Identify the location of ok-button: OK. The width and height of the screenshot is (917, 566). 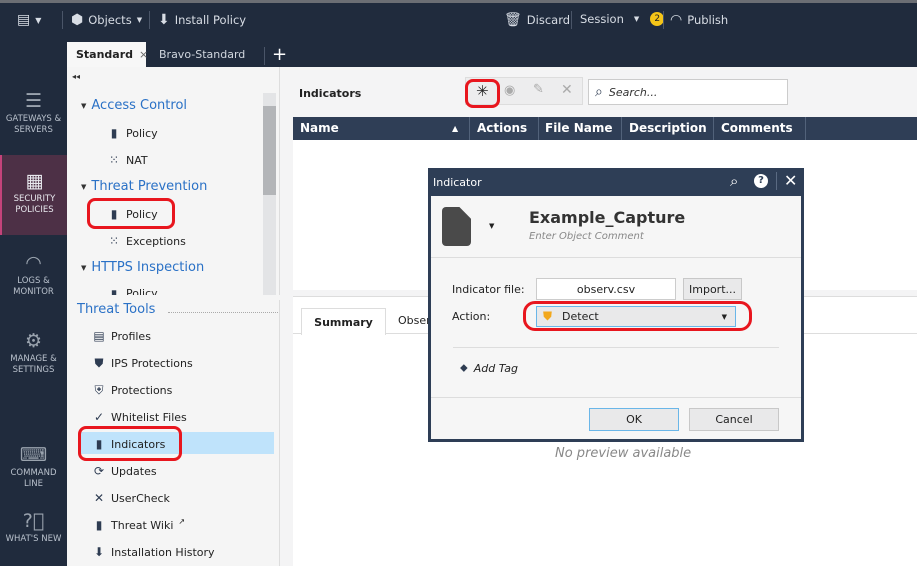
(634, 419).